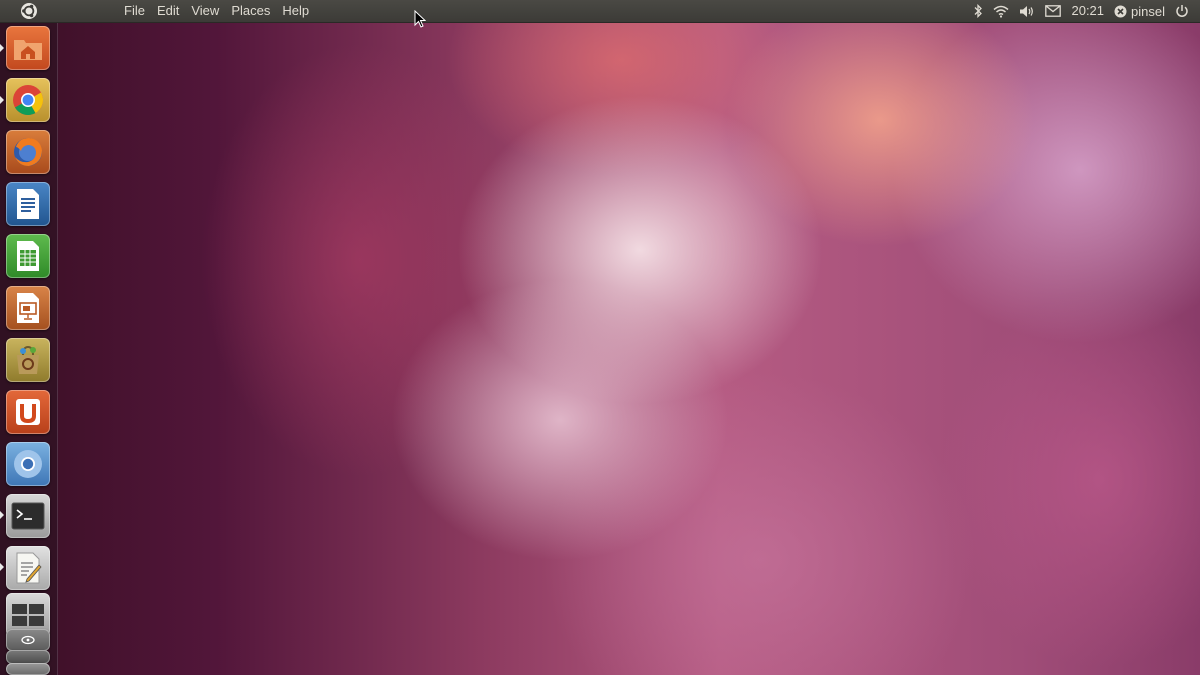 Image resolution: width=1200 pixels, height=675 pixels. What do you see at coordinates (295, 11) in the screenshot?
I see `menu-help: Help` at bounding box center [295, 11].